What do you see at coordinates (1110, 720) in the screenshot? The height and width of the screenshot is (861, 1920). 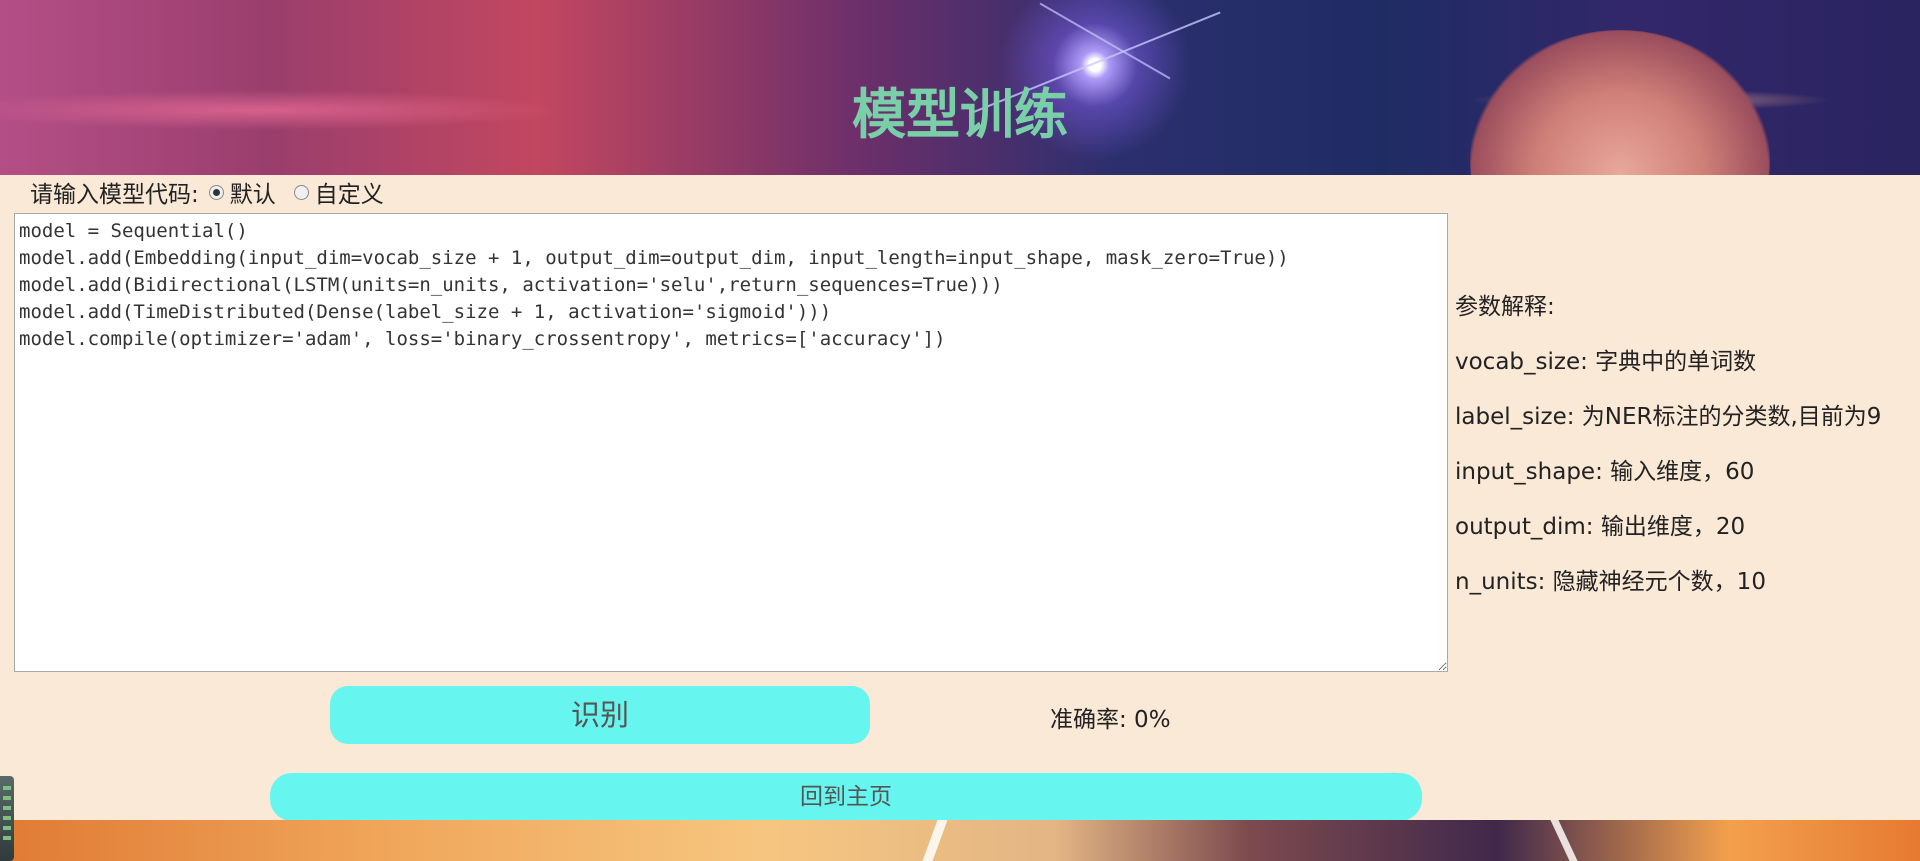 I see `accuracy-text: 准确率: 0%` at bounding box center [1110, 720].